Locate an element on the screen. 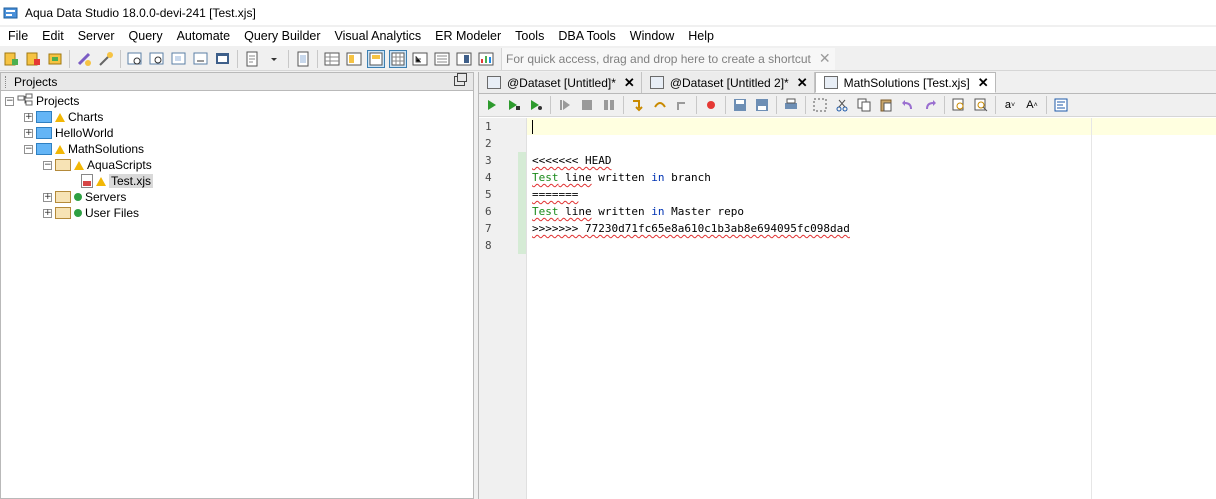 Image resolution: width=1216 pixels, height=499 pixels. format-icon is located at coordinates (1061, 105).